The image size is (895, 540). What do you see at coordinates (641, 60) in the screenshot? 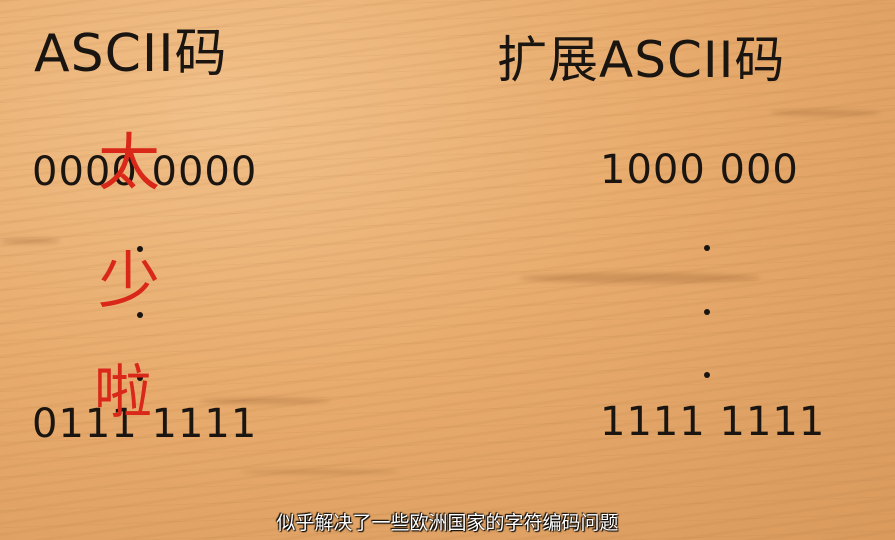
I see `extended-ascii-title: 扩展ASCII码` at bounding box center [641, 60].